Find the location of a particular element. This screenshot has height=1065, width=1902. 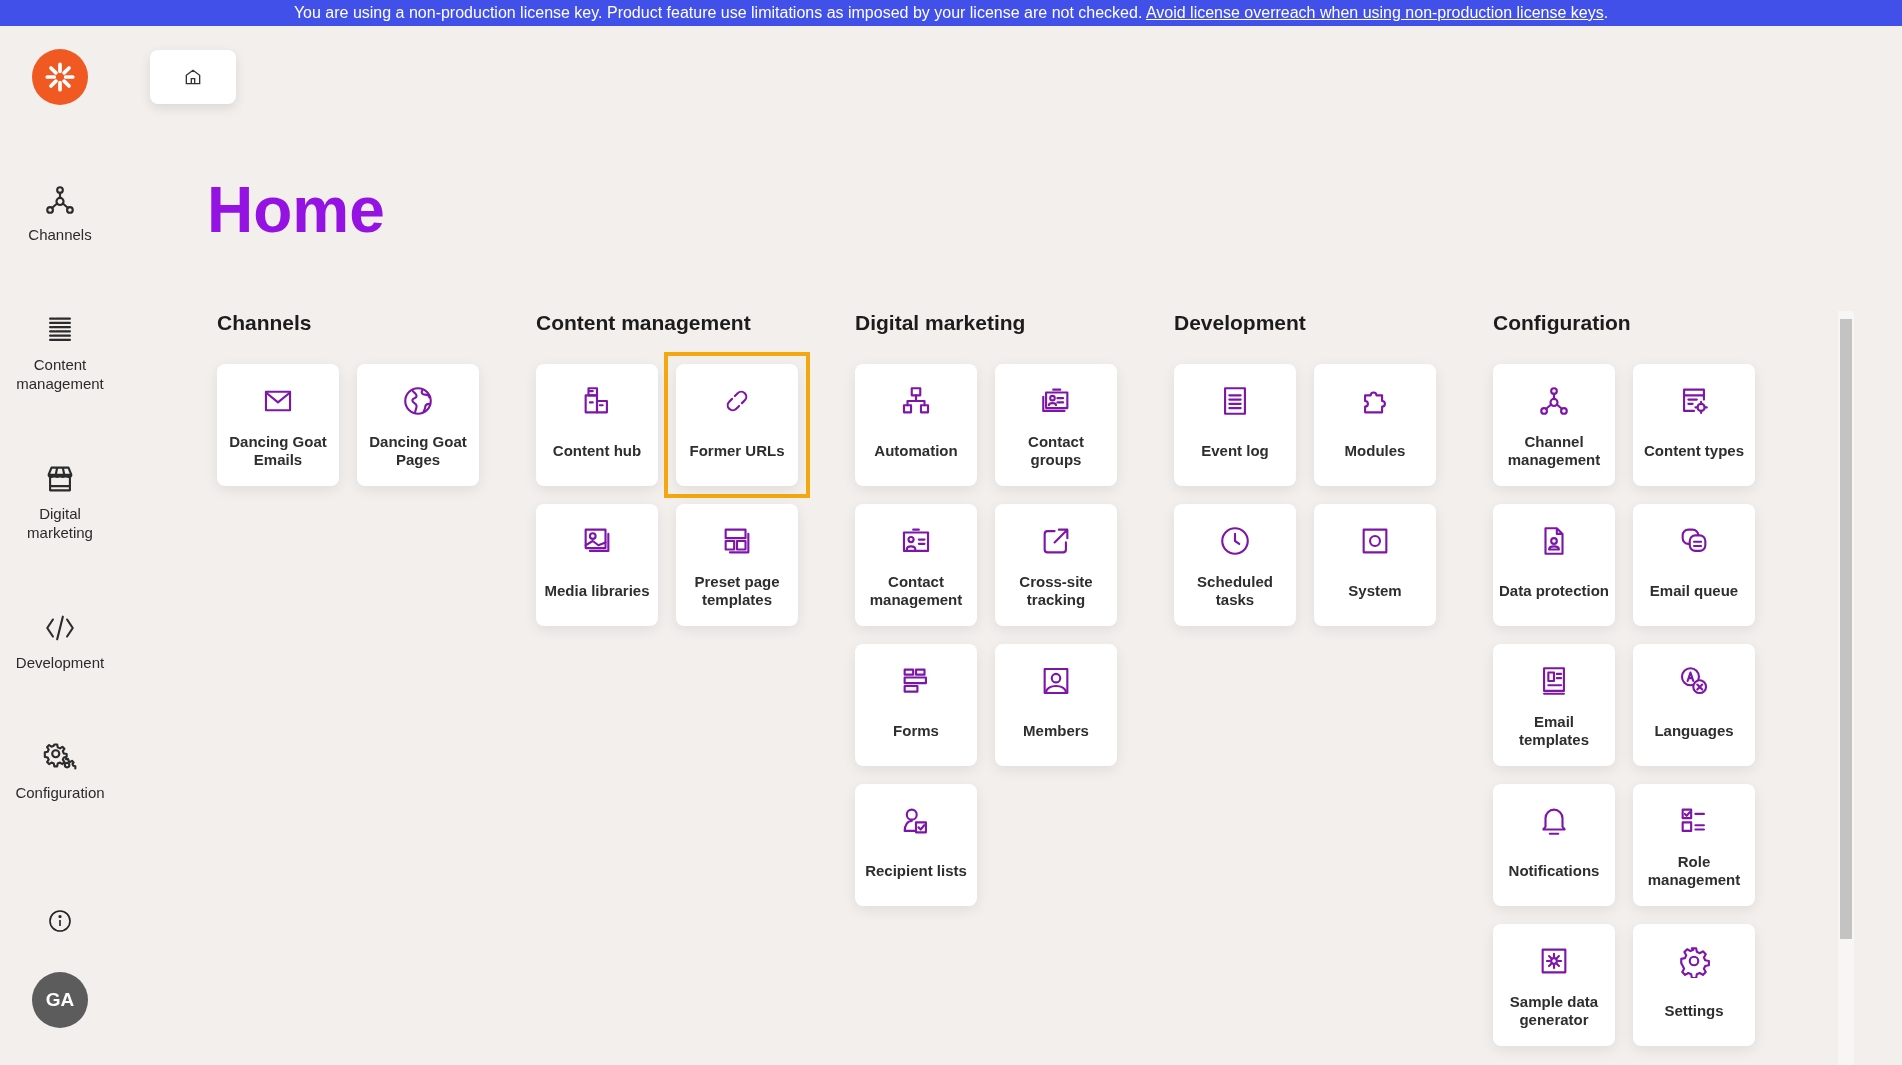

user-avatar: GA is located at coordinates (60, 1000).